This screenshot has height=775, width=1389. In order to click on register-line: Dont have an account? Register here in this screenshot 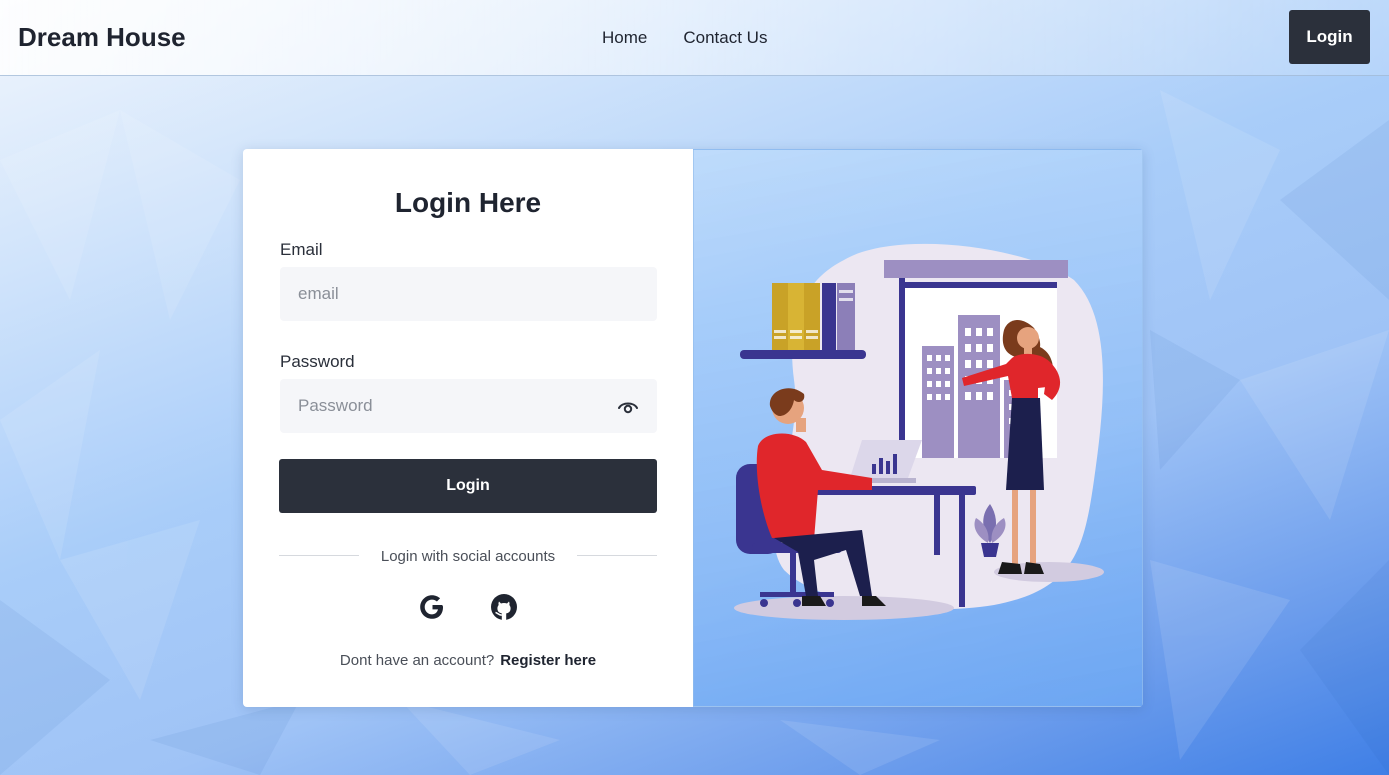, I will do `click(468, 660)`.